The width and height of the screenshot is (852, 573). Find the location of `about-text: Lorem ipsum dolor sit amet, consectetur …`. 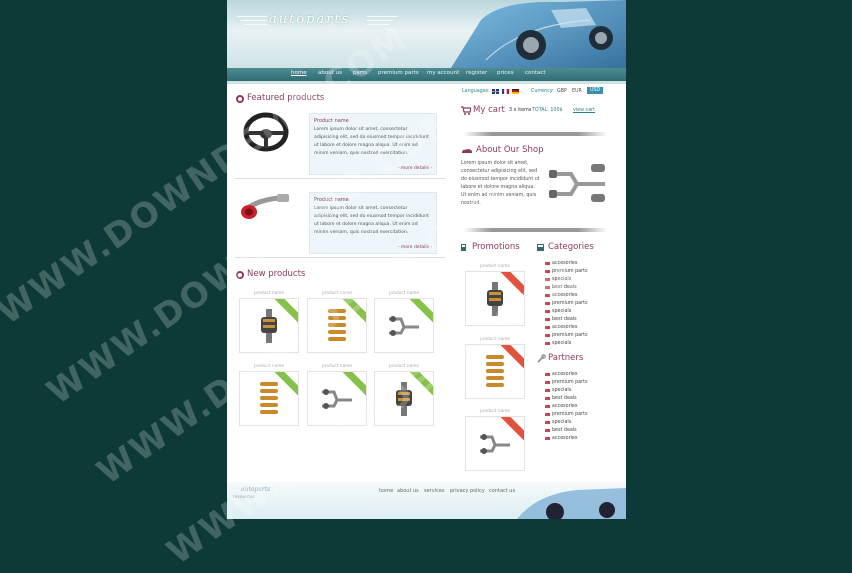

about-text: Lorem ipsum dolor sit amet, consectetur … is located at coordinates (500, 183).